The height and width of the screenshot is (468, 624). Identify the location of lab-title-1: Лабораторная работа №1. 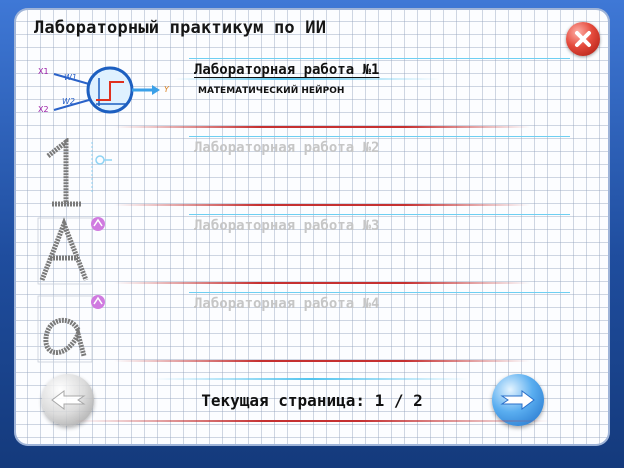
(286, 70).